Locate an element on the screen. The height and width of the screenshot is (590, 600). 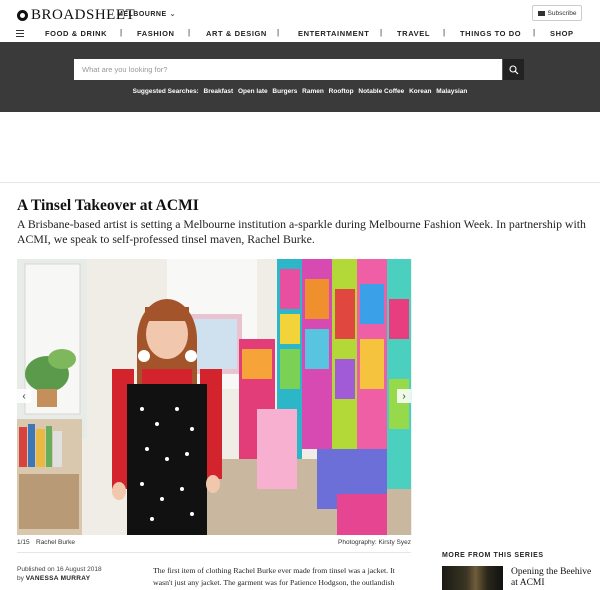
suggestion-link: Malaysian is located at coordinates (451, 91).